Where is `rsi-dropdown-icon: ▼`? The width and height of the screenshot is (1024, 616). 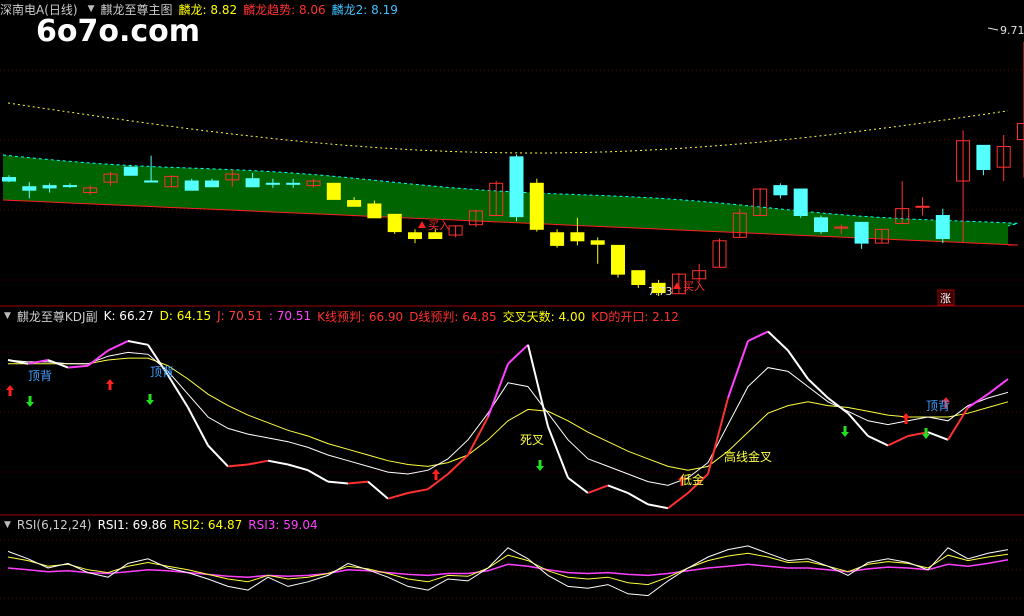
rsi-dropdown-icon: ▼ is located at coordinates (7, 525).